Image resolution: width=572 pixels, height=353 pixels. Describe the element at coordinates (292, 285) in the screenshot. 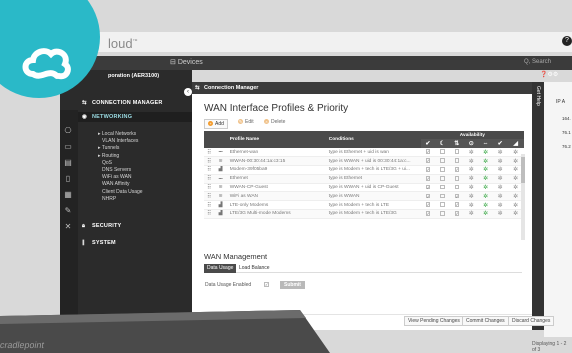

I see `submit-button: Submit` at that location.